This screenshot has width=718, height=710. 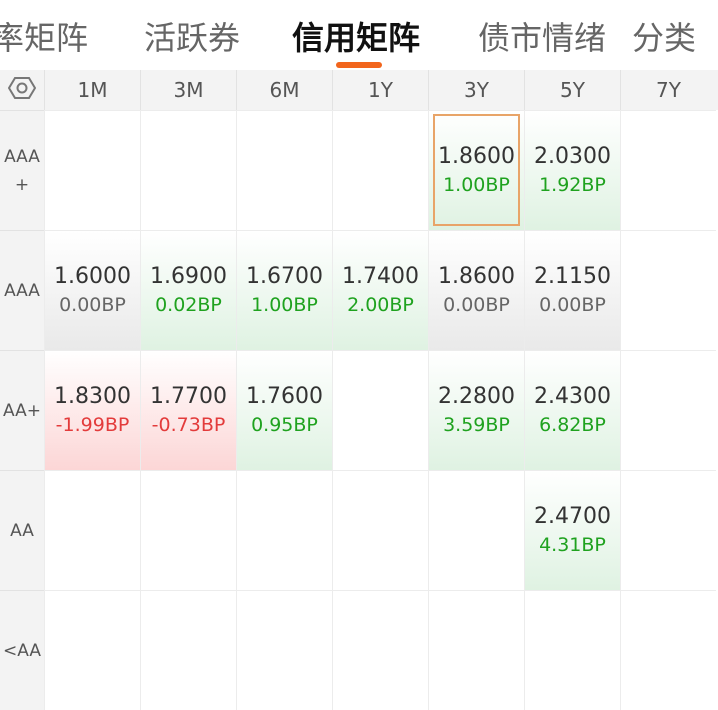 I want to click on rating-label-text: AA, so click(x=22, y=530).